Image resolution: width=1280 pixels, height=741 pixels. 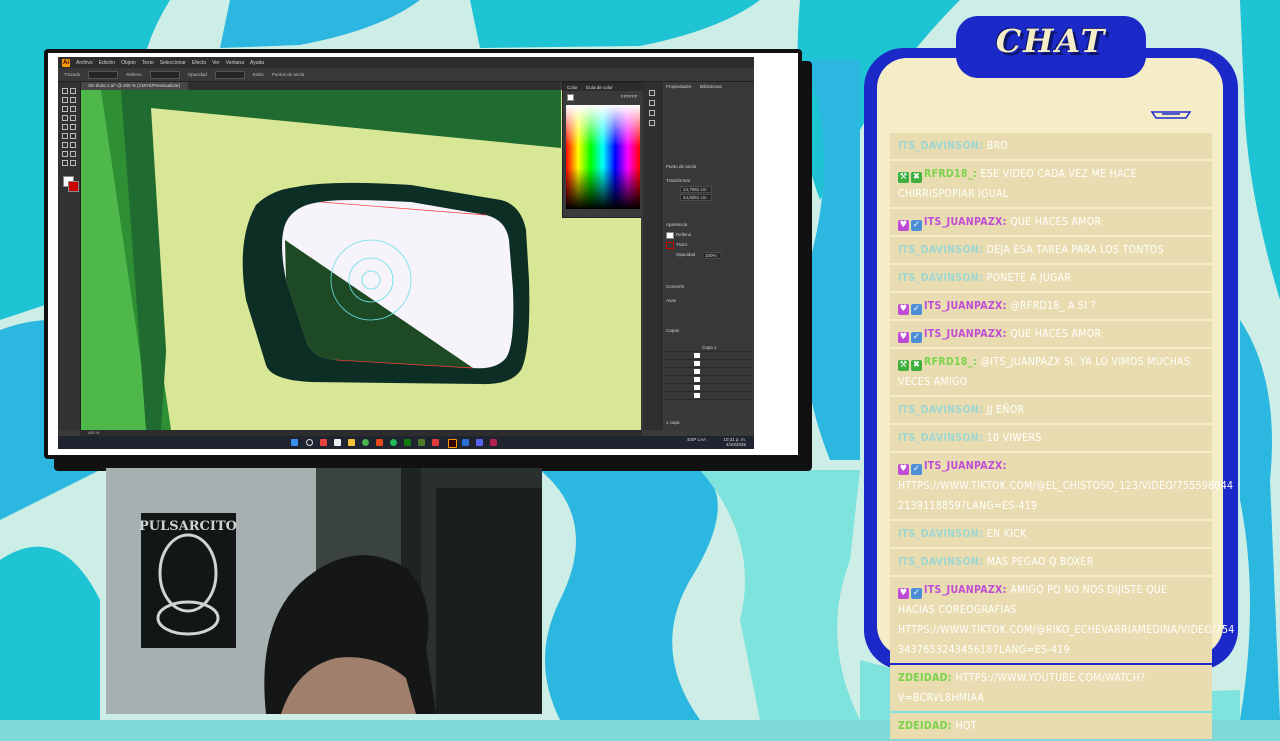 What do you see at coordinates (711, 86) in the screenshot?
I see `tab-bibliotecas: Bibliotecas` at bounding box center [711, 86].